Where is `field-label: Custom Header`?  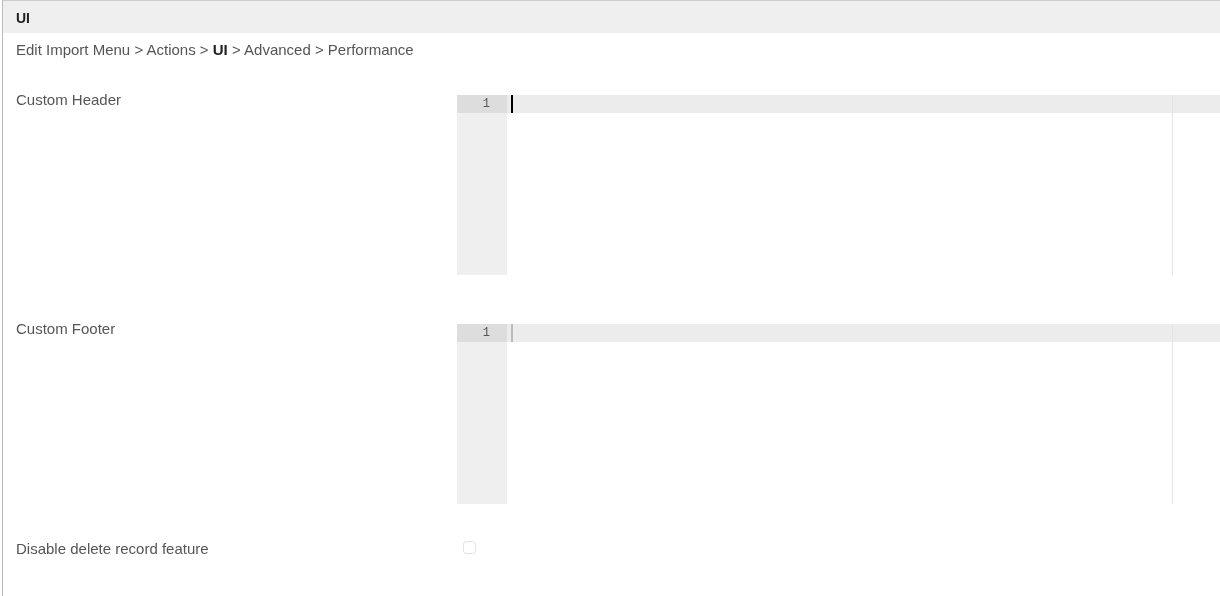 field-label: Custom Header is located at coordinates (69, 99).